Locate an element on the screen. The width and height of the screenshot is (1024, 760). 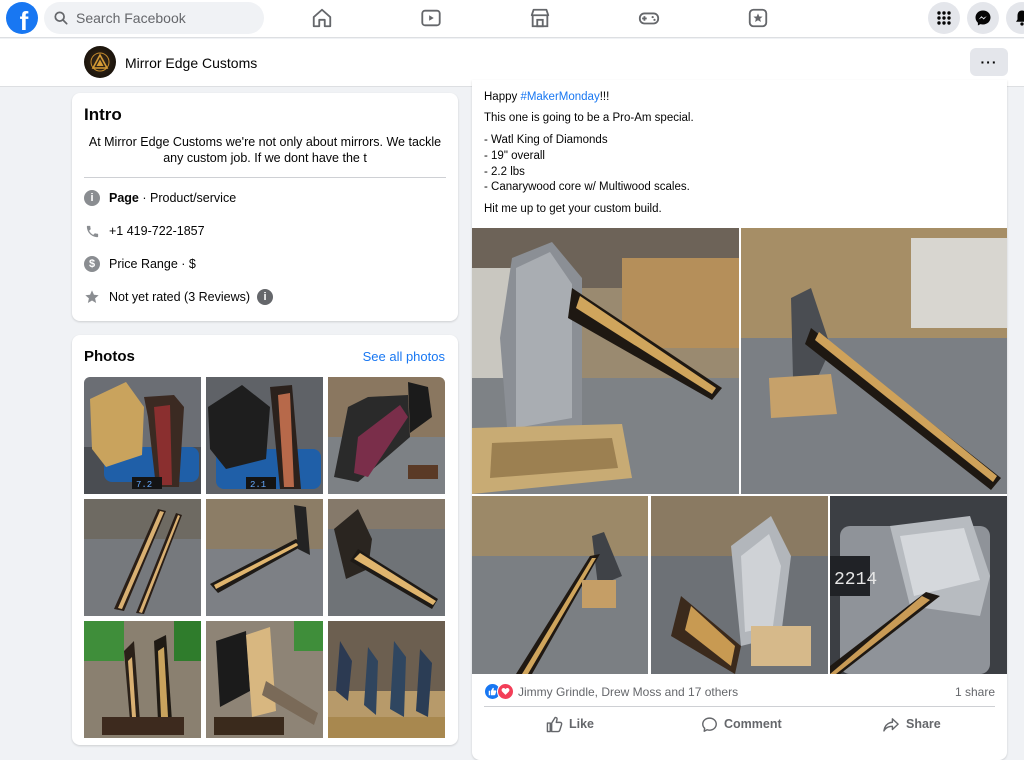
share-count: 1 share is located at coordinates (975, 692).